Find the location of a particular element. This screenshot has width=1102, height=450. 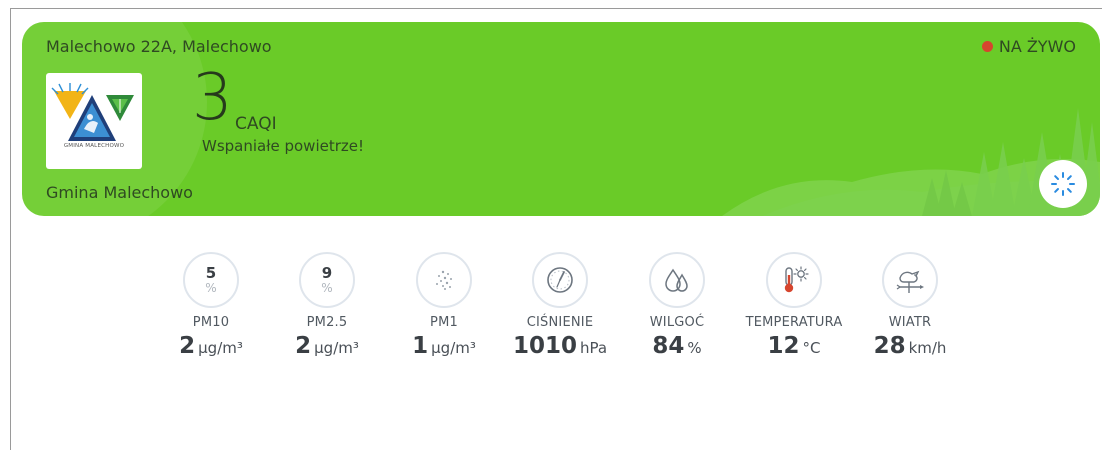

metric-wind: WIATR 28 km/h is located at coordinates (910, 305).